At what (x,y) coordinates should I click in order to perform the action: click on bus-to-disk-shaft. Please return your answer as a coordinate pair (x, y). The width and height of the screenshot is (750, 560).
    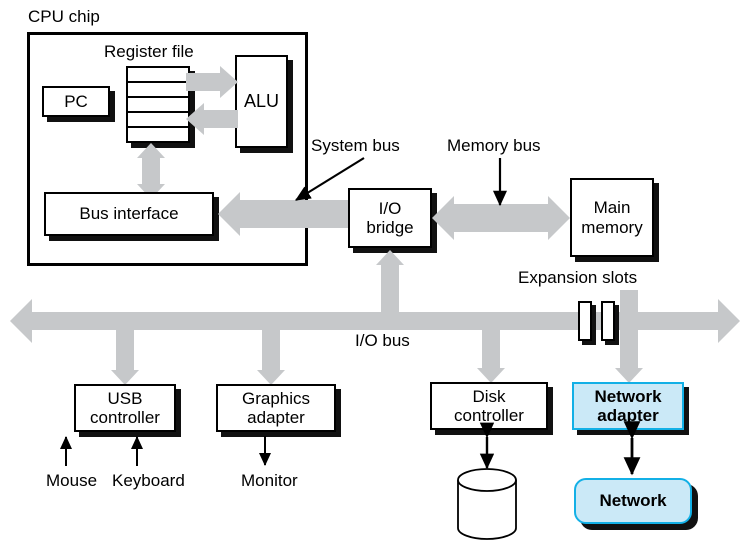
    Looking at the image, I should click on (491, 348).